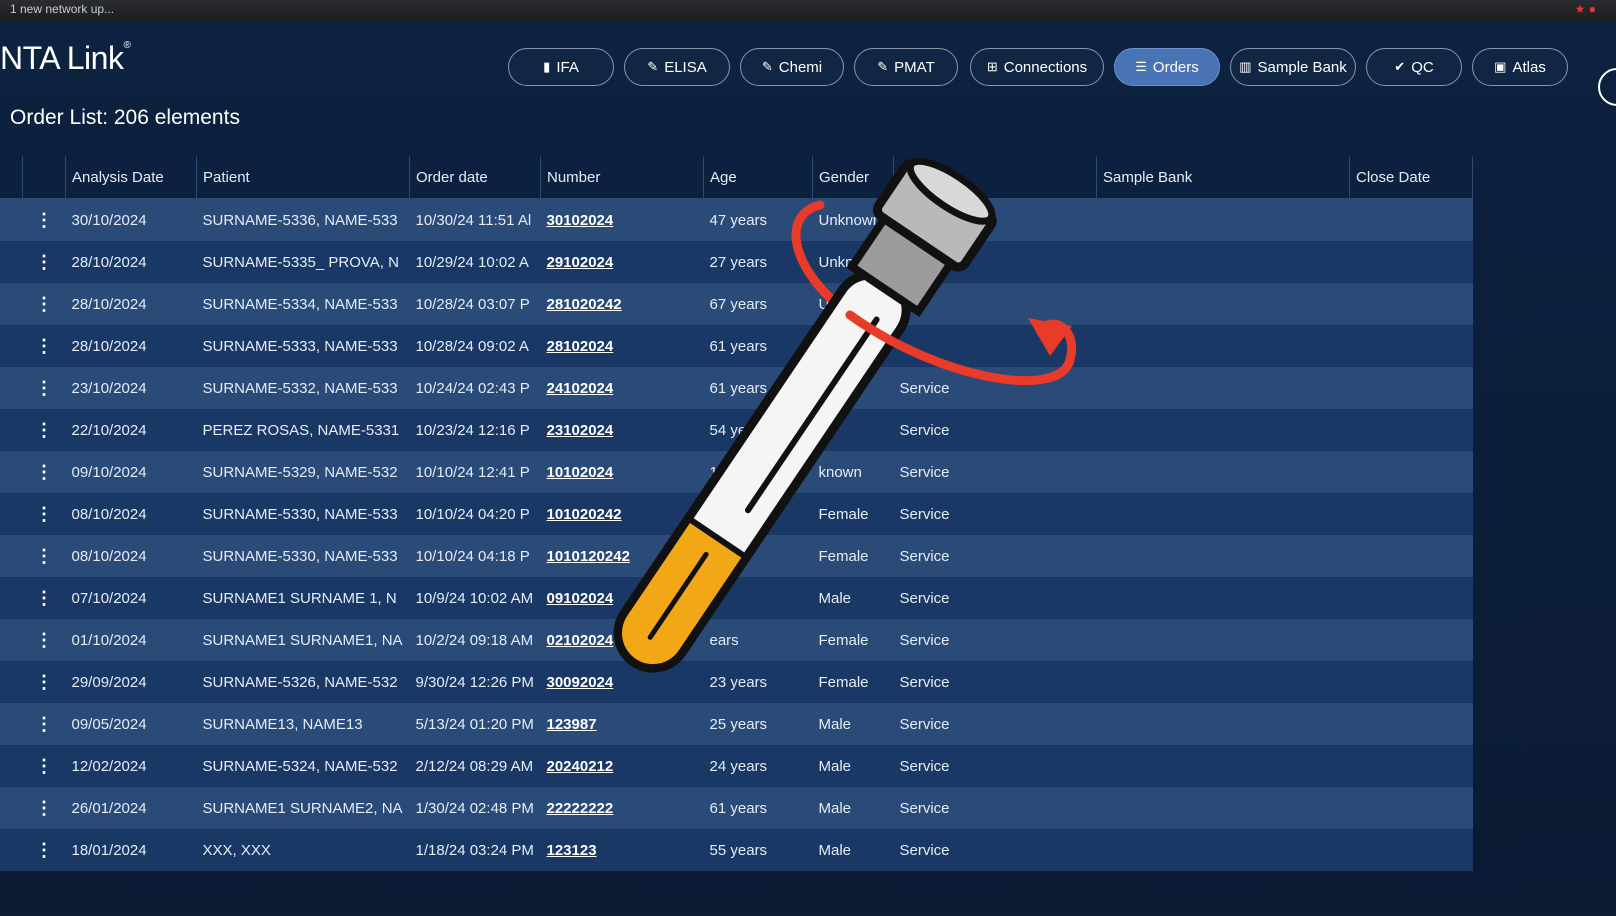 The width and height of the screenshot is (1616, 916). Describe the element at coordinates (584, 304) in the screenshot. I see `order-number-link: 281020242` at that location.